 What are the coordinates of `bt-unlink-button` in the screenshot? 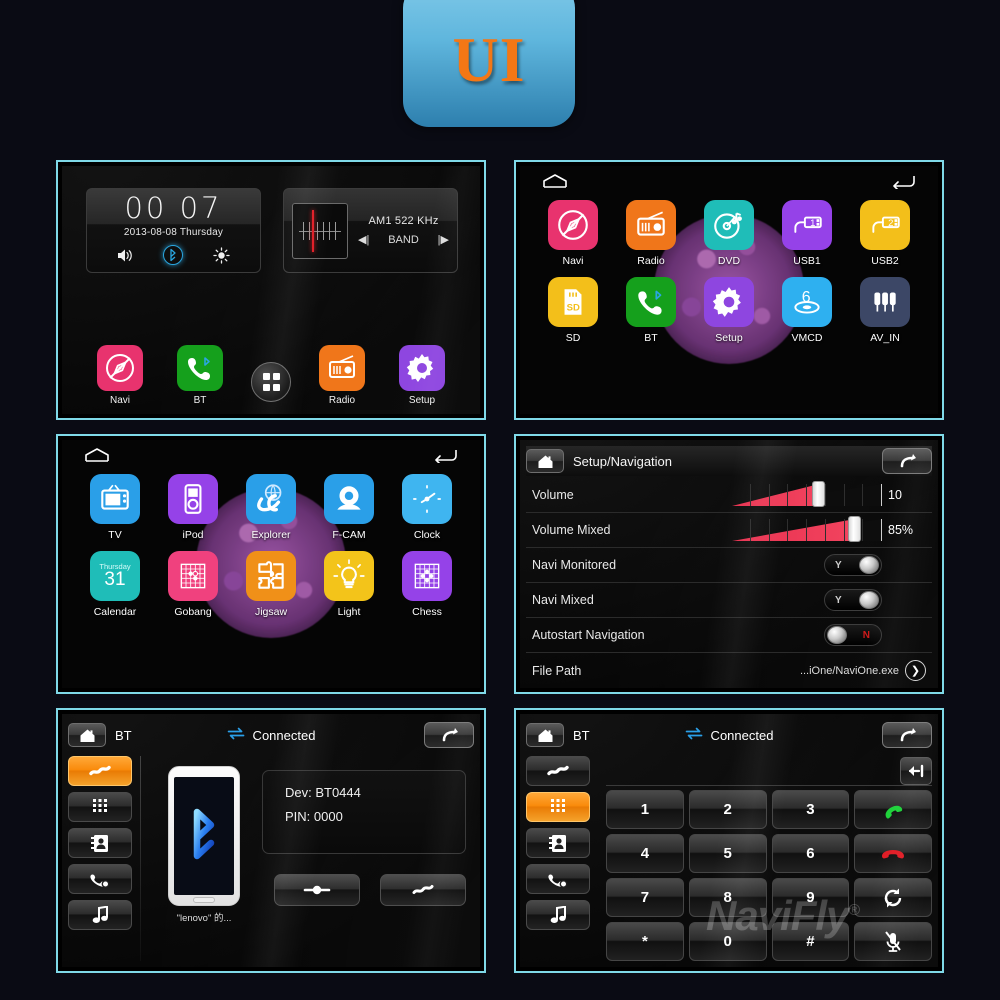 It's located at (317, 890).